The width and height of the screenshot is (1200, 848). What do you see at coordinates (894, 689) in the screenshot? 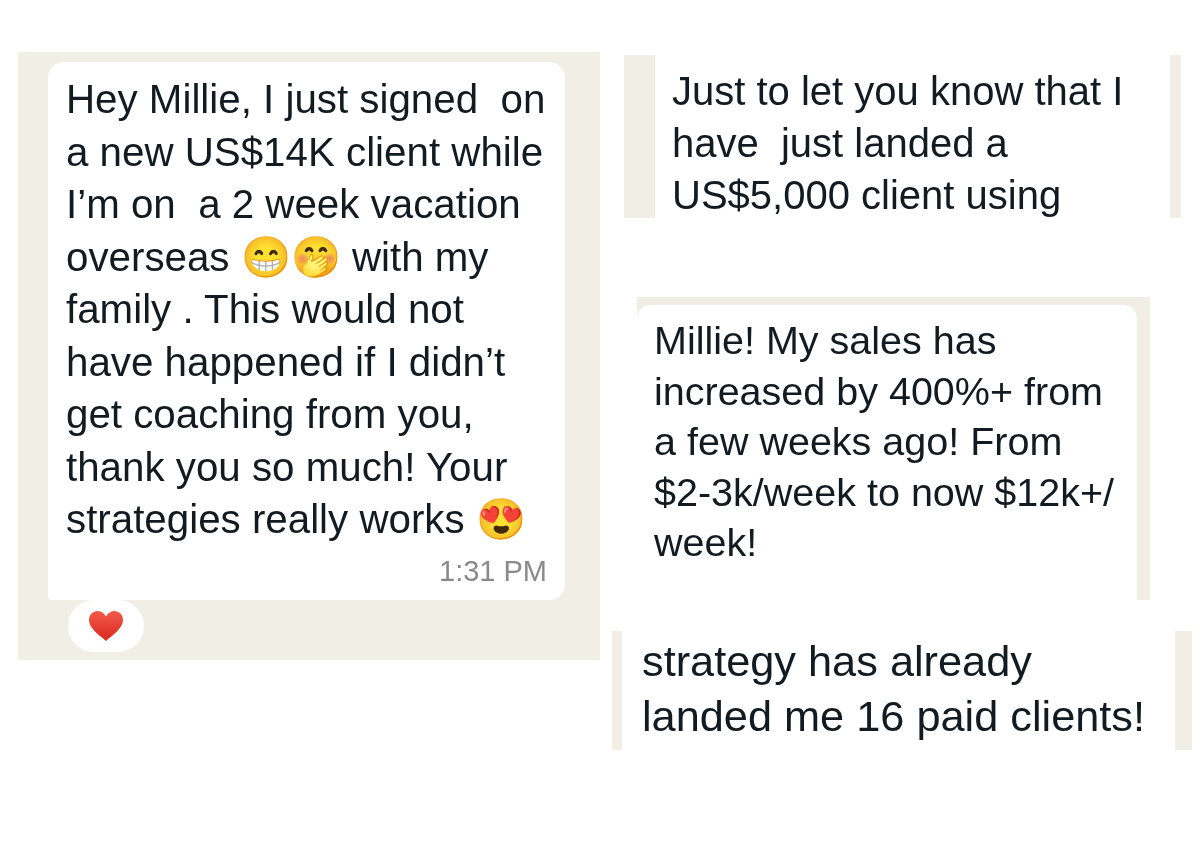
I see `message-text: strategy has already landed me 16 paid clients!` at bounding box center [894, 689].